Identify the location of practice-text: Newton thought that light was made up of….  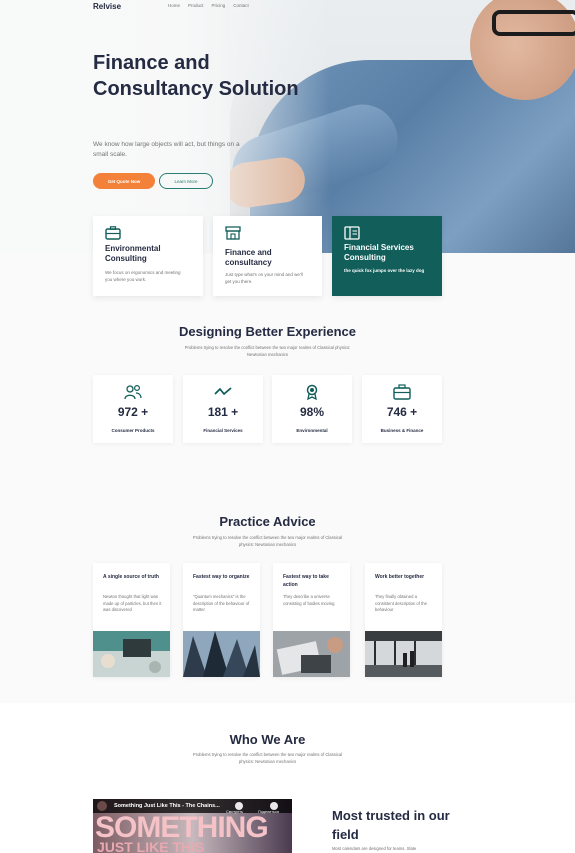
(132, 603).